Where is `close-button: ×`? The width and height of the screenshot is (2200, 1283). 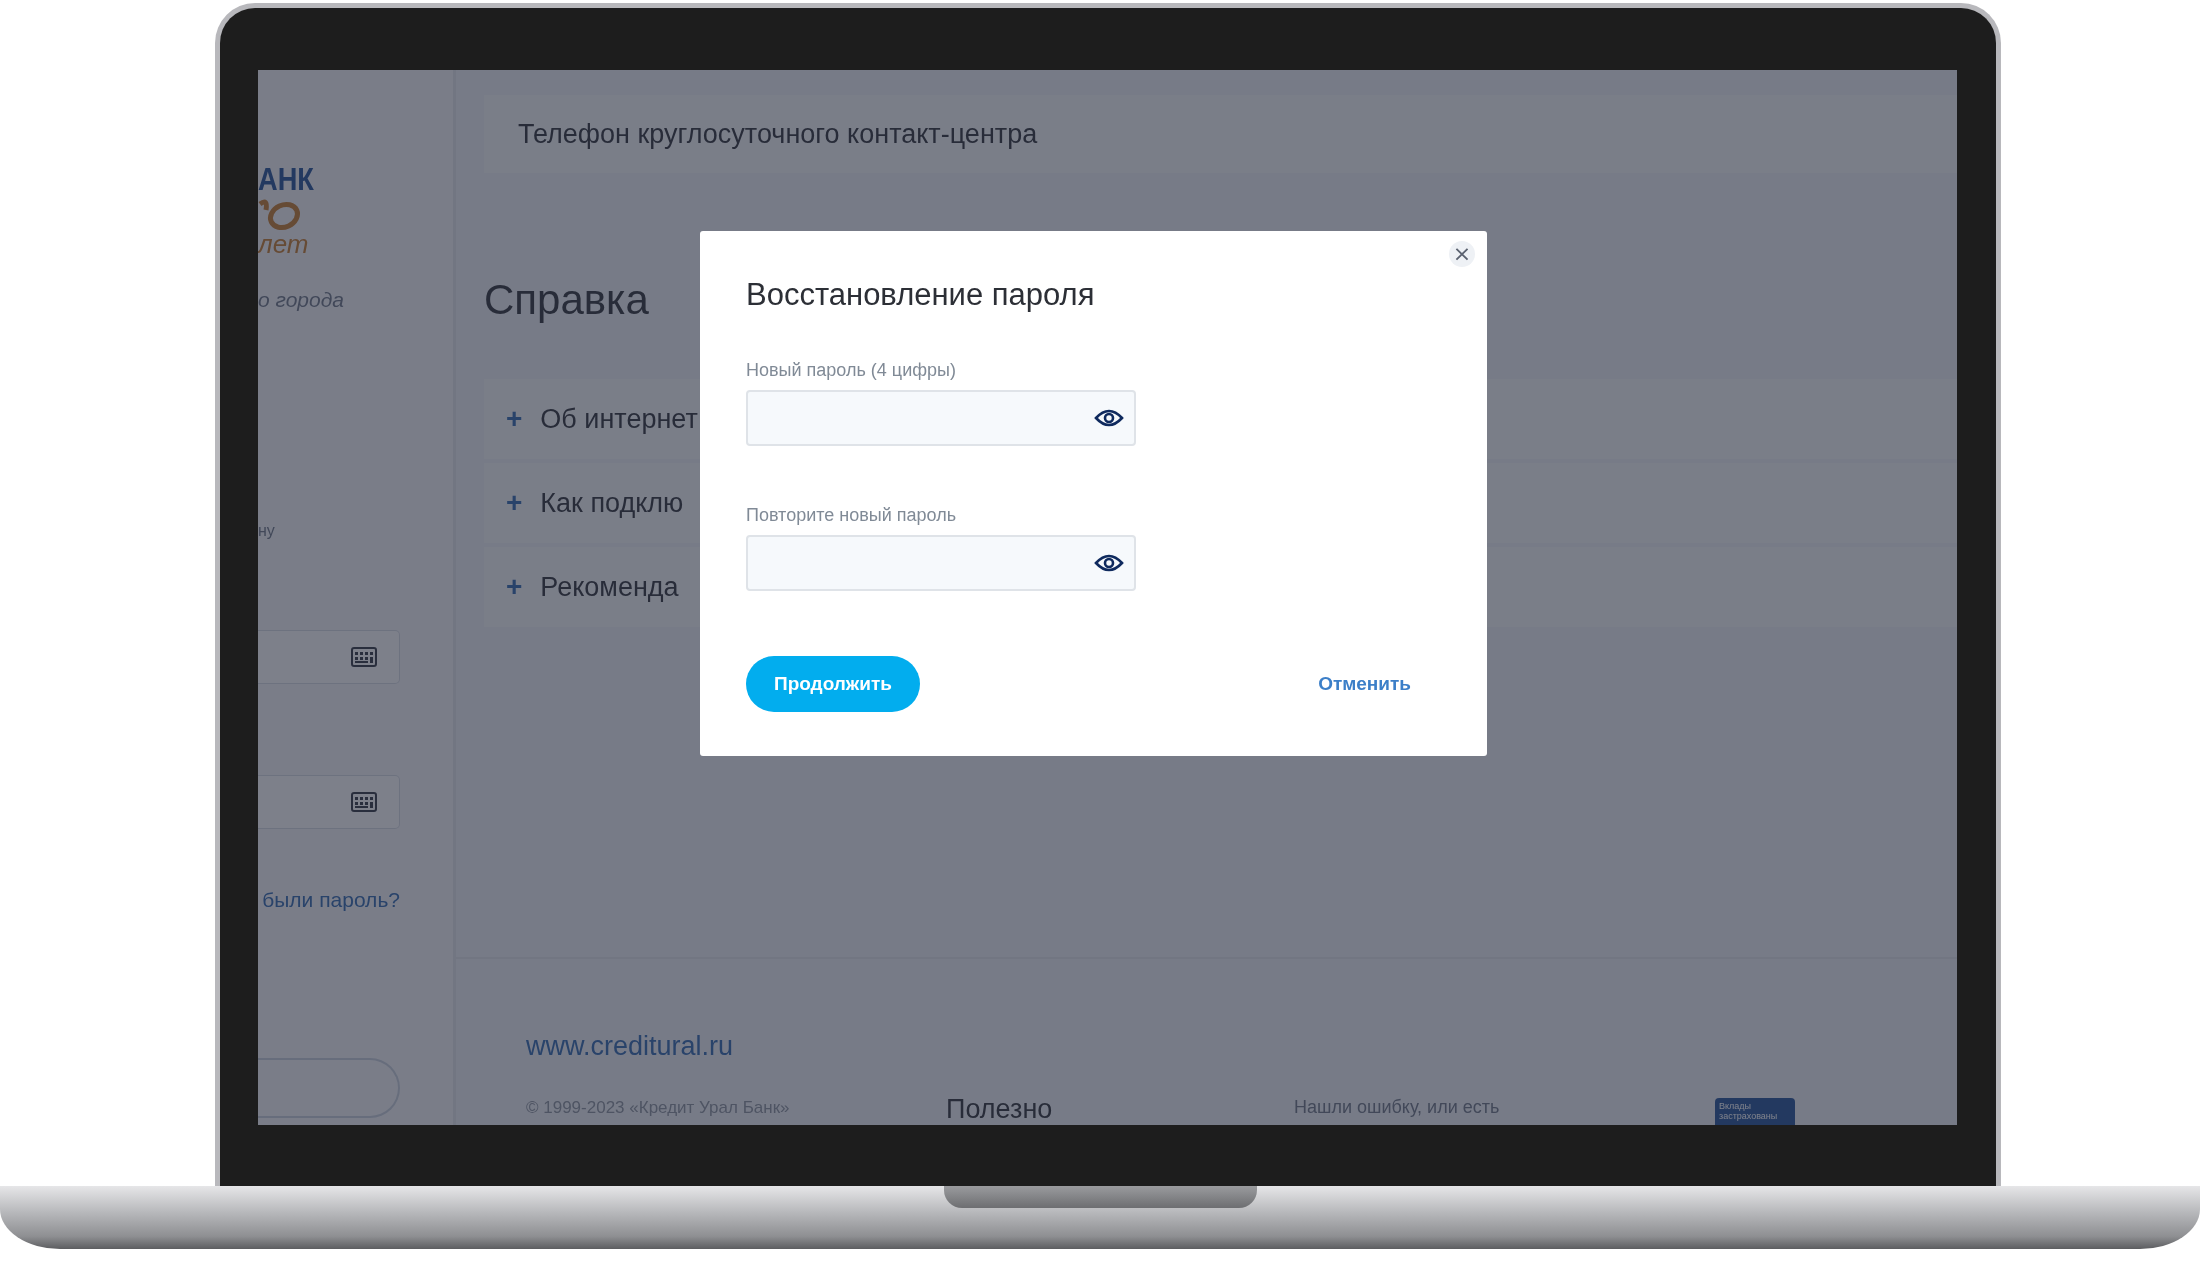 close-button: × is located at coordinates (1462, 254).